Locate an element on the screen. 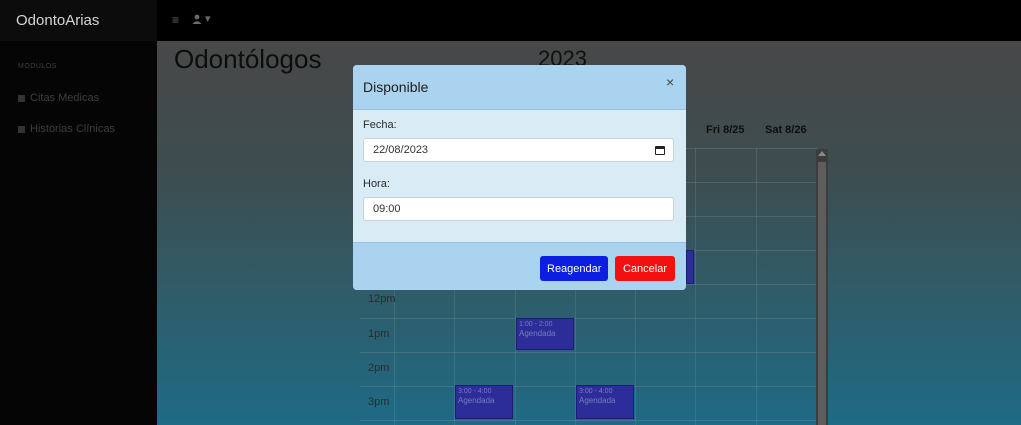 This screenshot has height=425, width=1021. brand-logo: OdontoArias is located at coordinates (78, 20).